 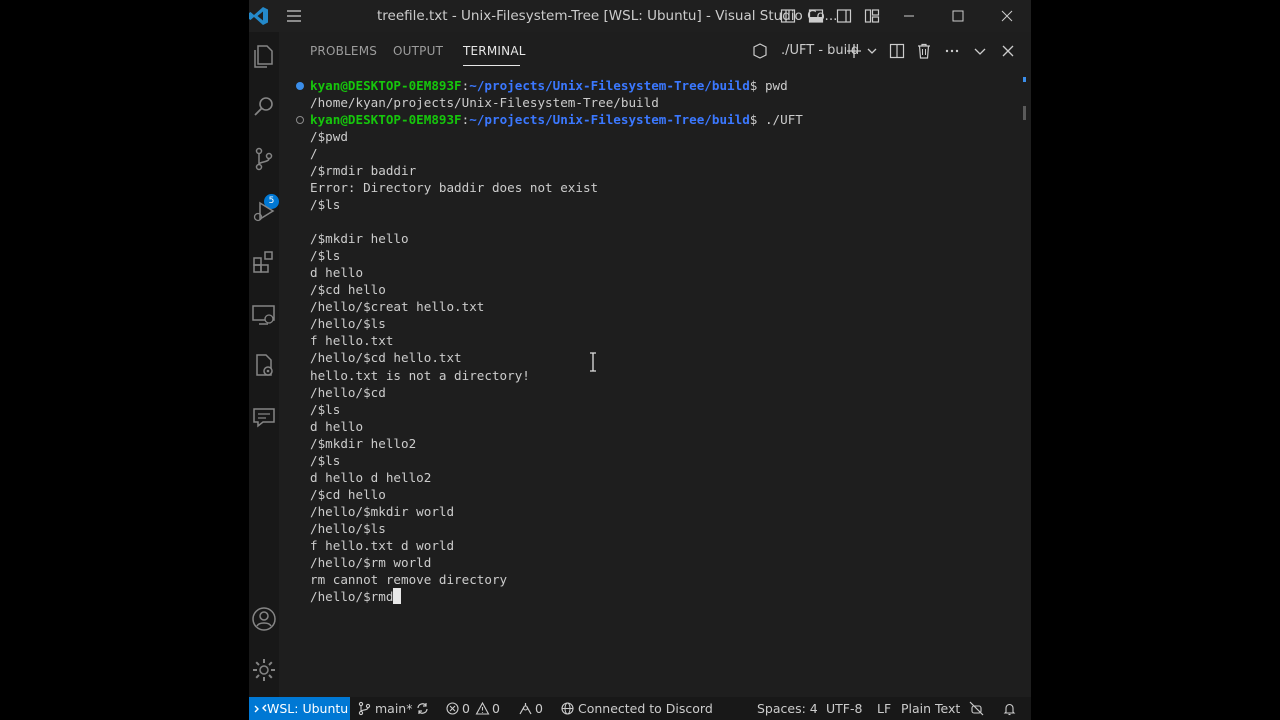 I want to click on tab-terminal: TERMINAL, so click(x=494, y=51).